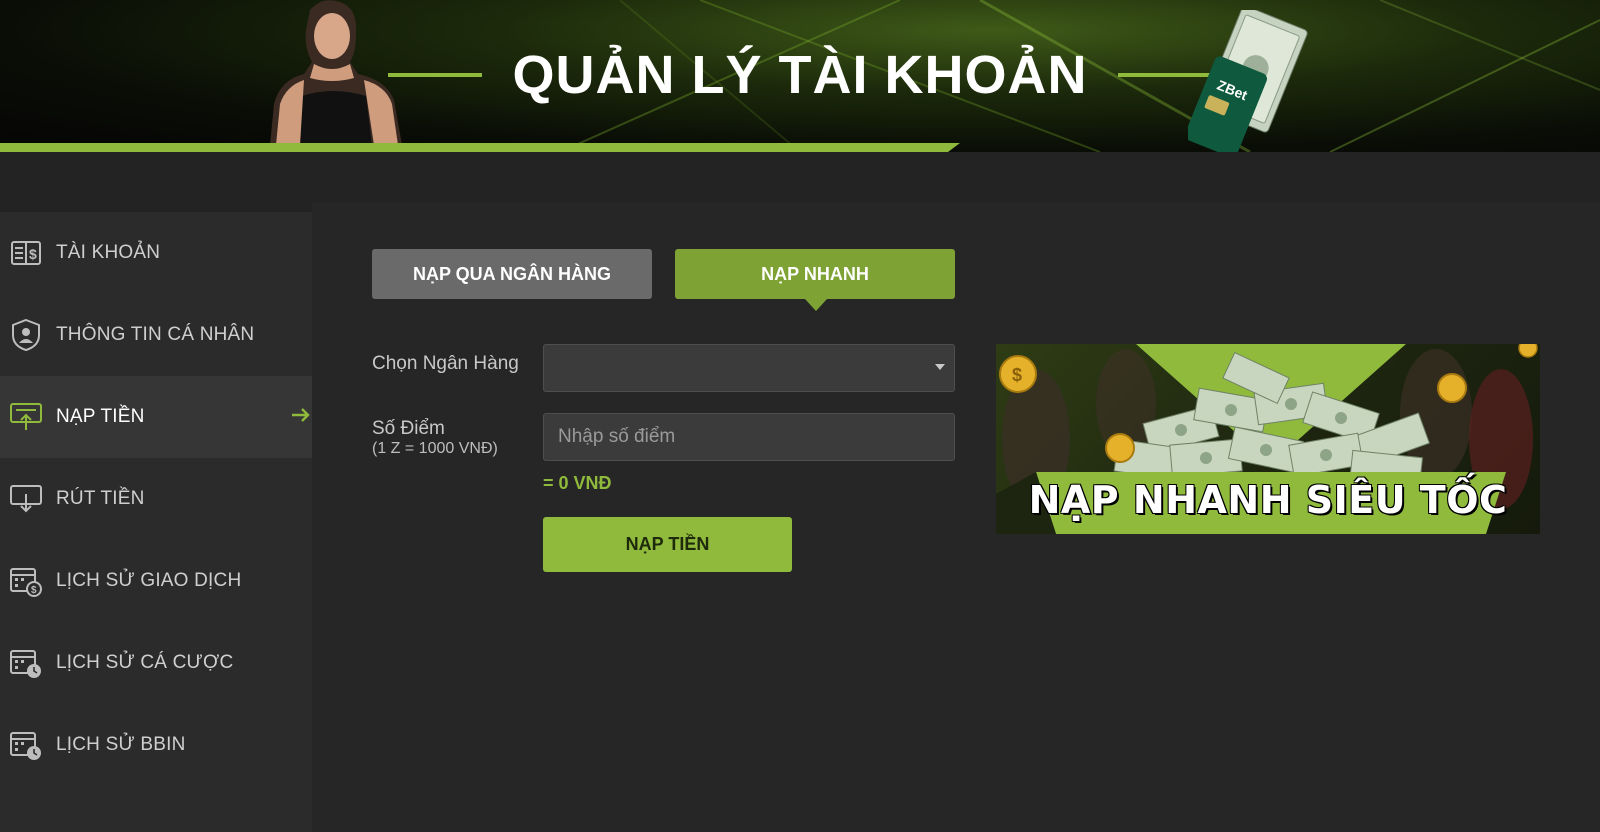 This screenshot has height=832, width=1600. Describe the element at coordinates (100, 498) in the screenshot. I see `sidebar-item-label: RÚT TIỀN` at that location.